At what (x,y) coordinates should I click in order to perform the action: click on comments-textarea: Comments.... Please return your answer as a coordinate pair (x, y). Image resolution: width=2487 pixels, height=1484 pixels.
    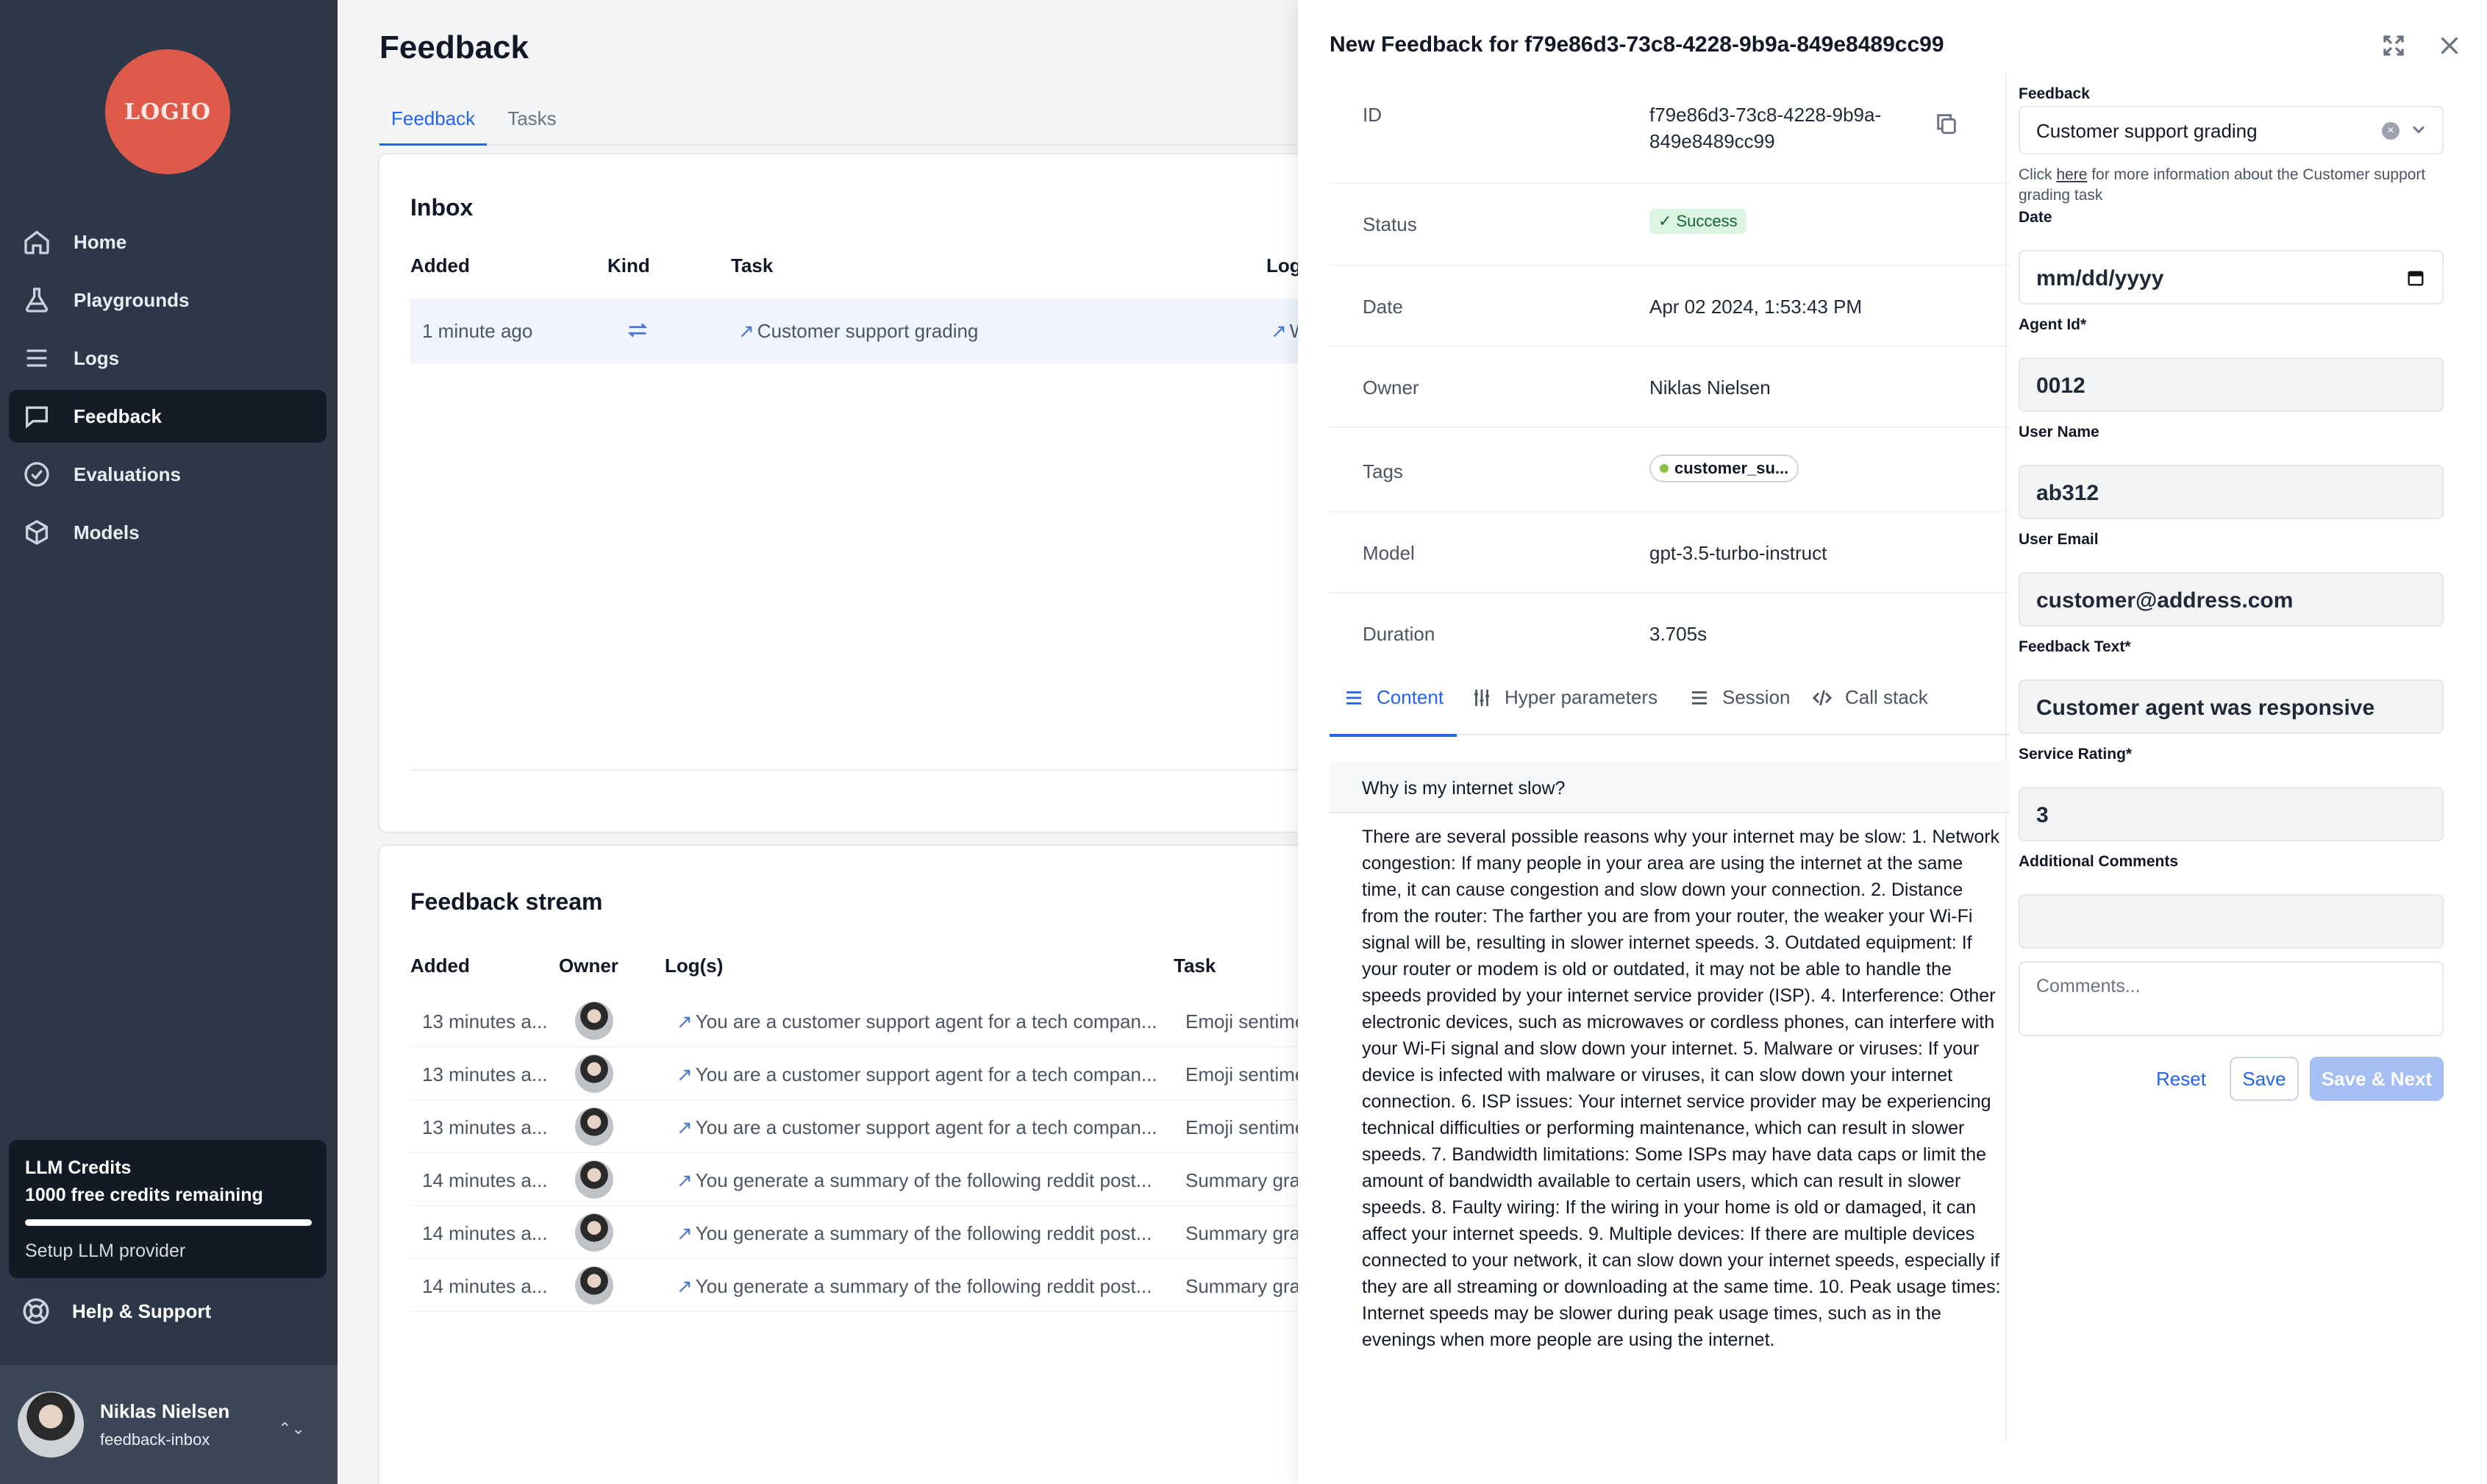
    Looking at the image, I should click on (2232, 998).